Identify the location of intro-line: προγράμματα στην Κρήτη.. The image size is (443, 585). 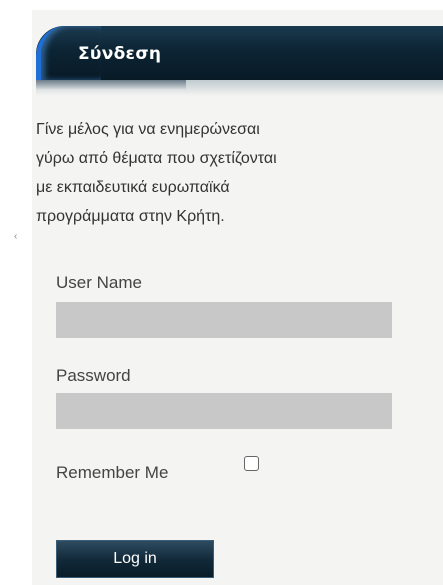
(130, 216).